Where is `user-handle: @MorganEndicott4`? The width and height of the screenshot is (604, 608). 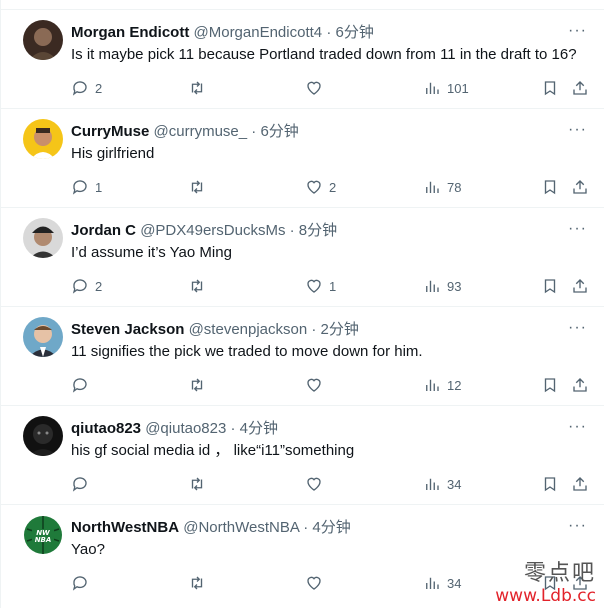
user-handle: @MorganEndicott4 is located at coordinates (258, 32).